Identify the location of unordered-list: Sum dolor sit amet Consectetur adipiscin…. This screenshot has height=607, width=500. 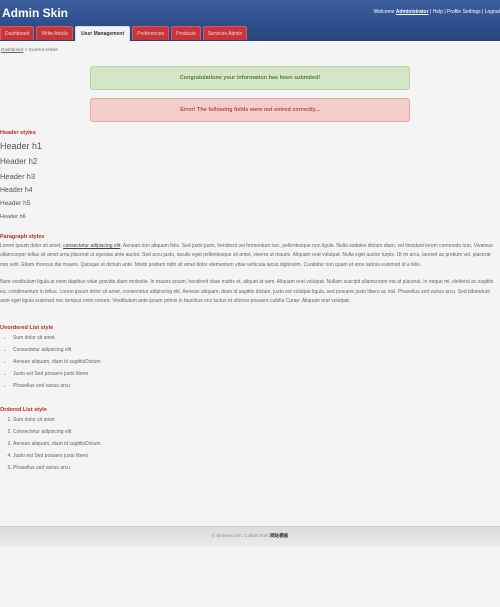
(249, 362).